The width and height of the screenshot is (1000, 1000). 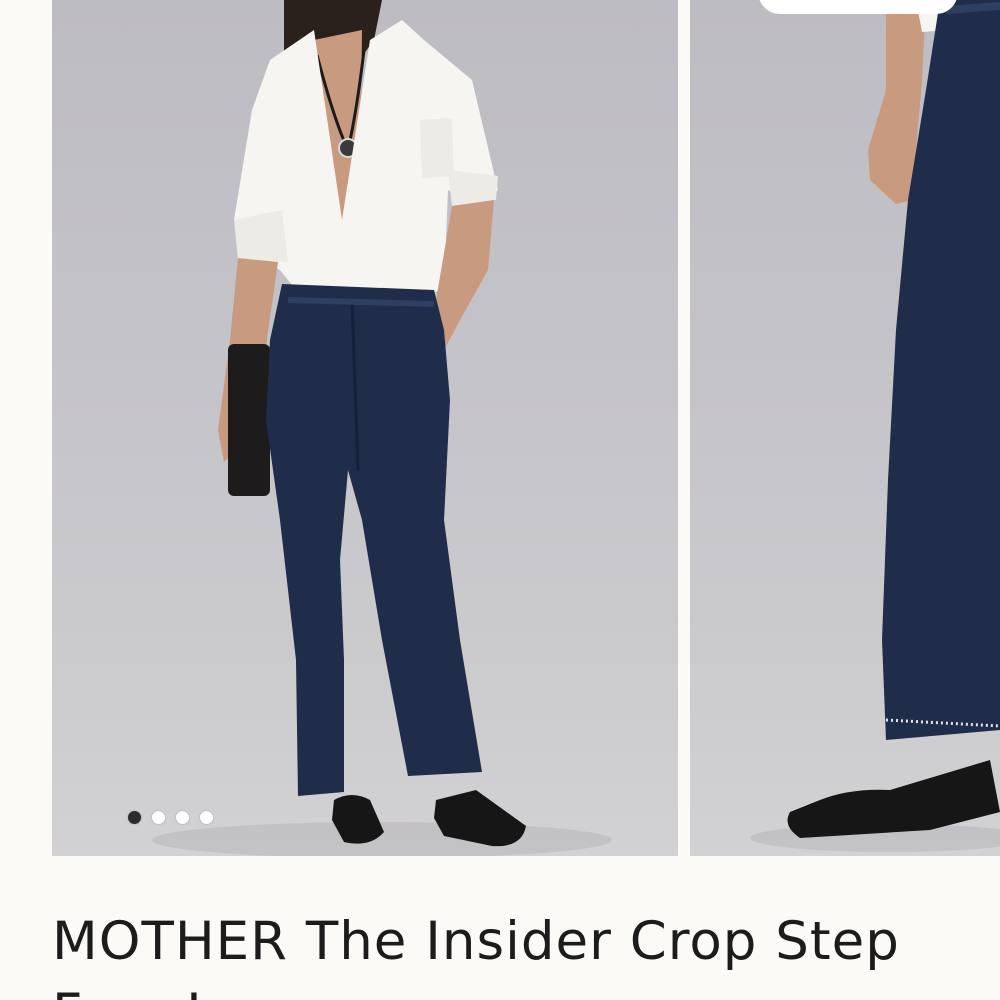 What do you see at coordinates (476, 955) in the screenshot?
I see `product-title: MOTHER The Insider Crop Step Fray Jeans` at bounding box center [476, 955].